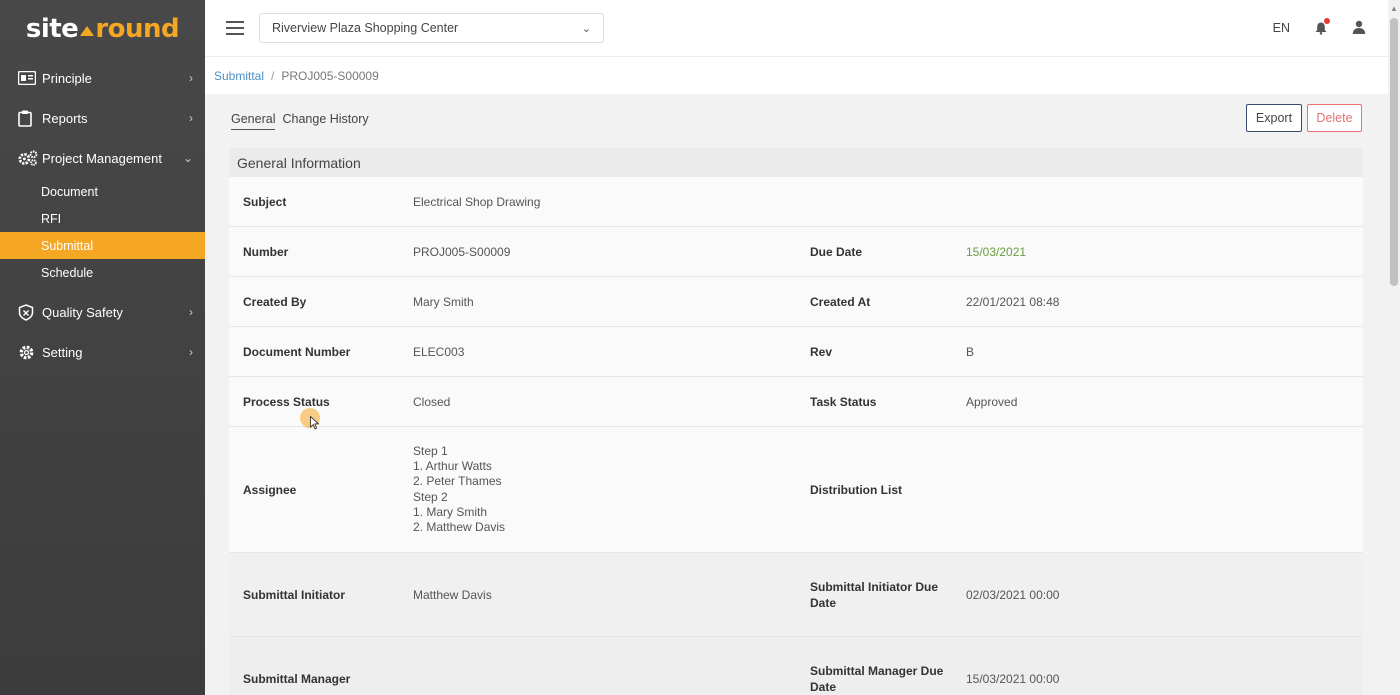 This screenshot has height=695, width=1400. What do you see at coordinates (87, 31) in the screenshot?
I see `logo-triangle-icon` at bounding box center [87, 31].